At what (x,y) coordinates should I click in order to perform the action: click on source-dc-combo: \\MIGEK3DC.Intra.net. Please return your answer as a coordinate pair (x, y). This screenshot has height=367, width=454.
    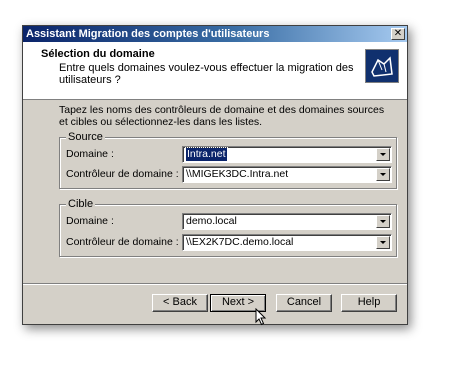
    Looking at the image, I should click on (287, 174).